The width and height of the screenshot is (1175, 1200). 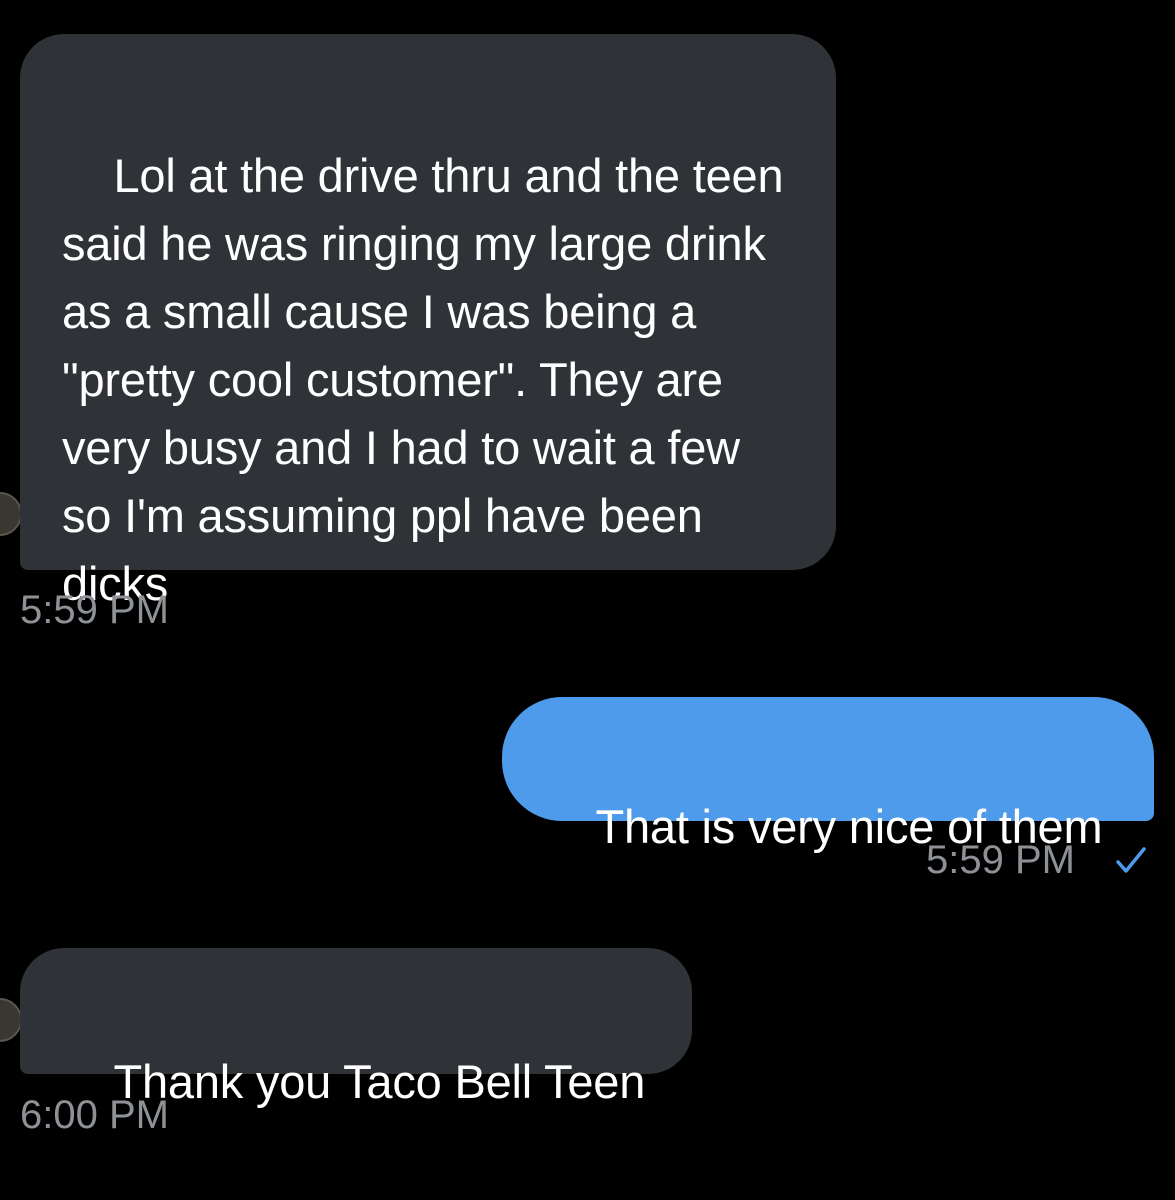 What do you see at coordinates (356, 1028) in the screenshot?
I see `incoming-message-bubble: Thank you Taco Bell Teen` at bounding box center [356, 1028].